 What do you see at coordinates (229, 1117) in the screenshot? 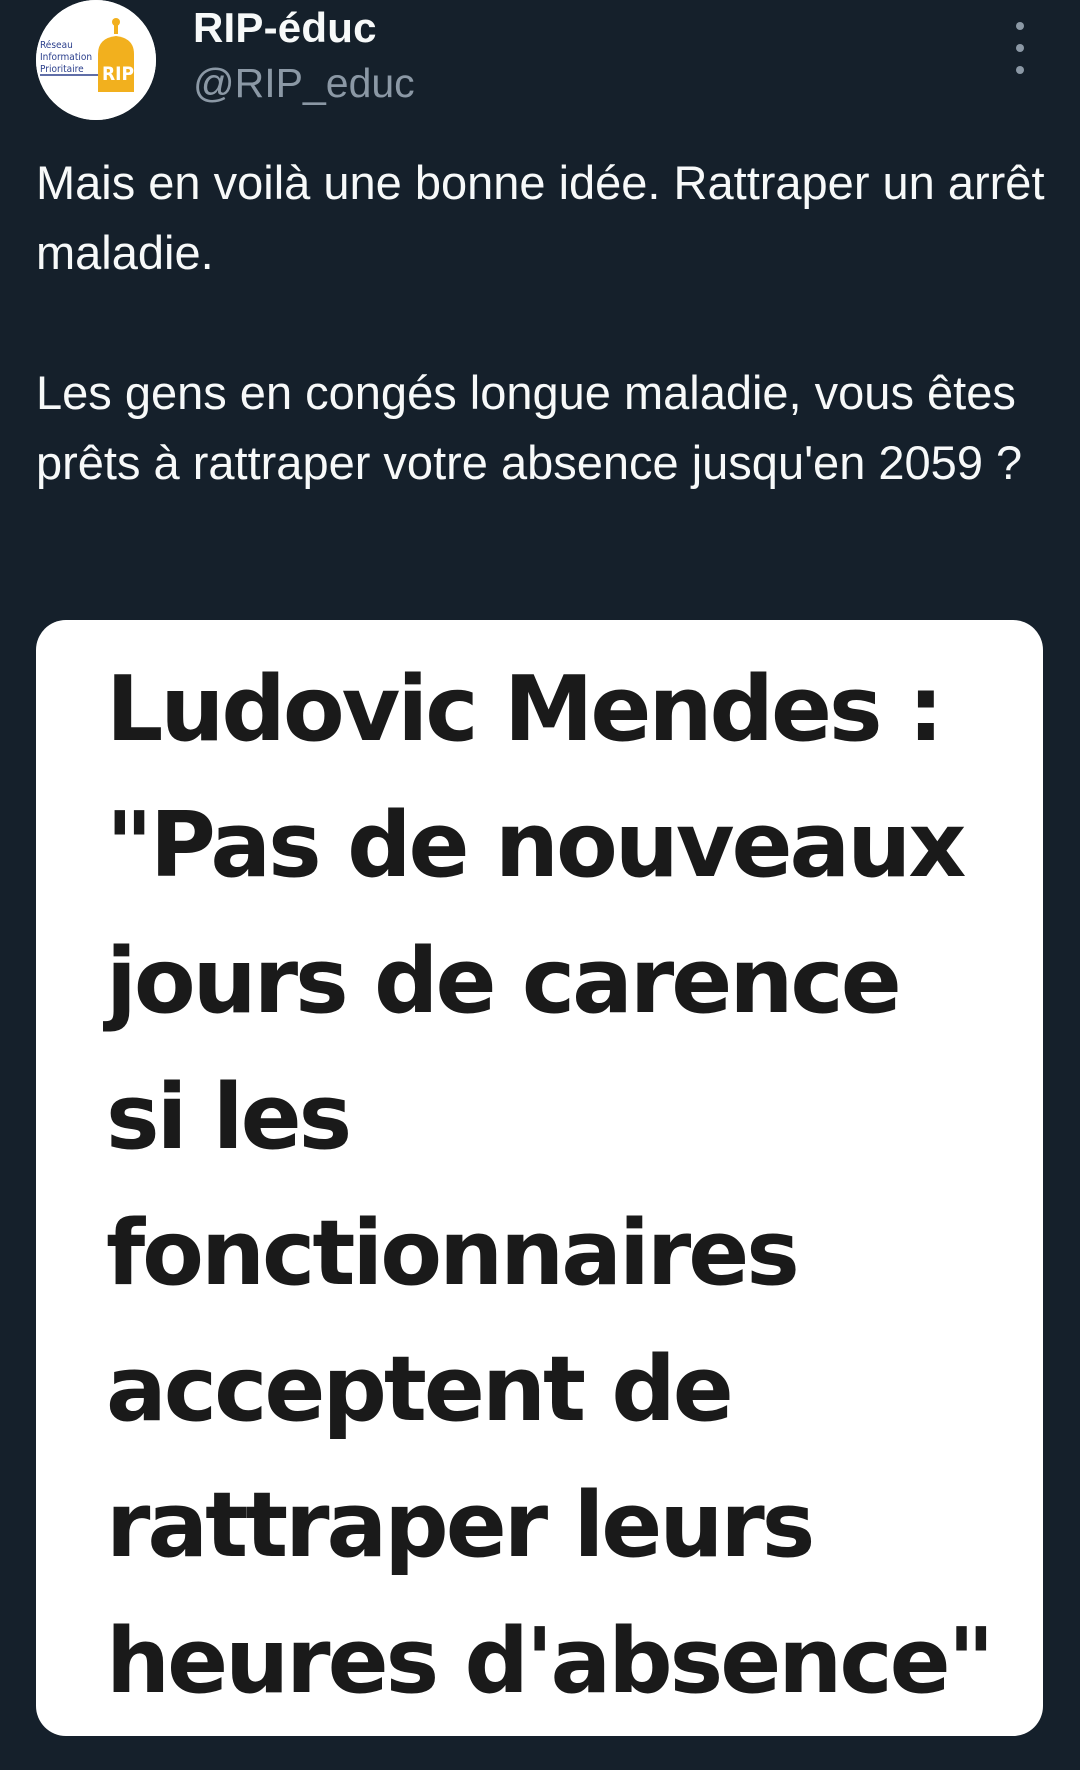
I see `headline-line: si les` at bounding box center [229, 1117].